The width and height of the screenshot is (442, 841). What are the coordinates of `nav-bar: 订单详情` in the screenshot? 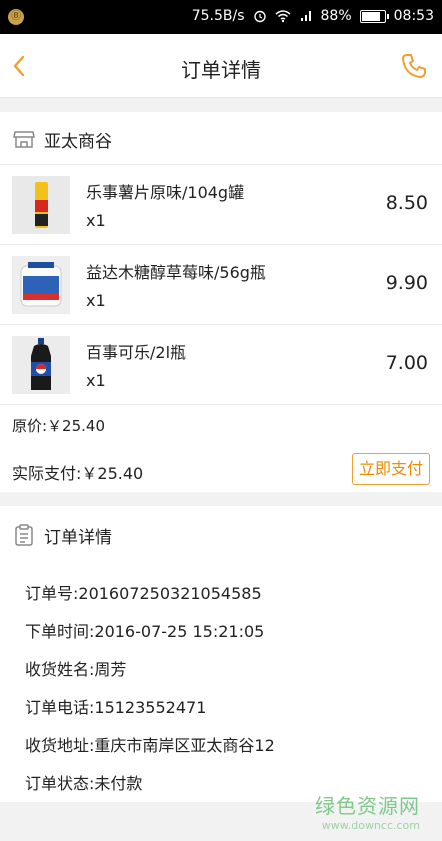 It's located at (221, 66).